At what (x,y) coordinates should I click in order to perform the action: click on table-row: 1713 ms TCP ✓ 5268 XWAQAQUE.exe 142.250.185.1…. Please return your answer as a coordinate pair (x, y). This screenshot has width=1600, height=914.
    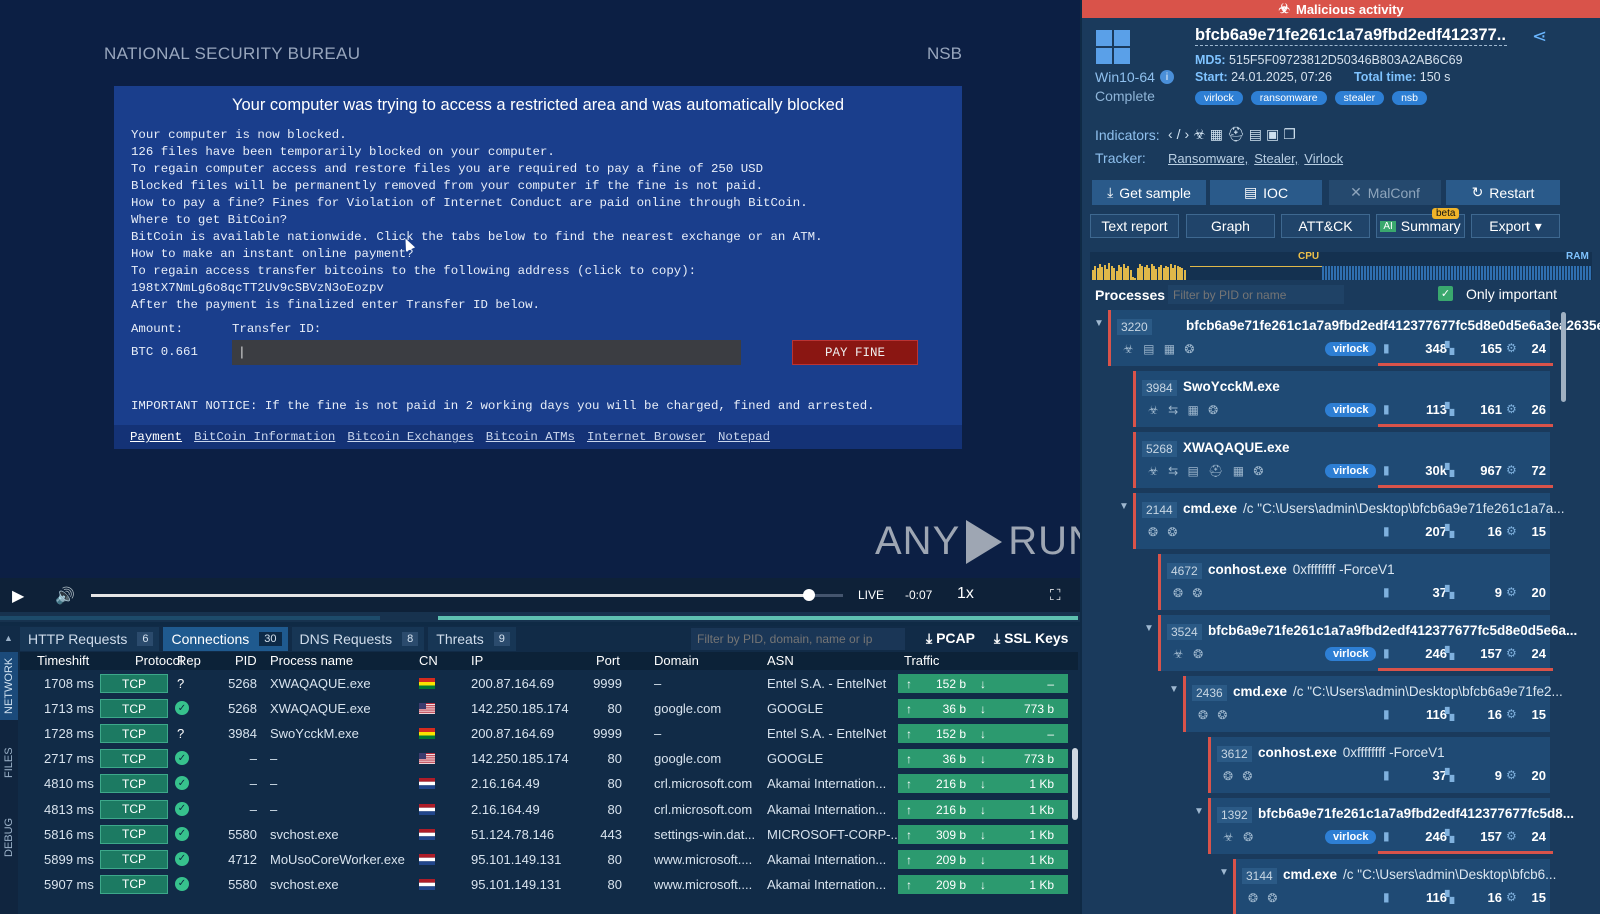
    Looking at the image, I should click on (544, 708).